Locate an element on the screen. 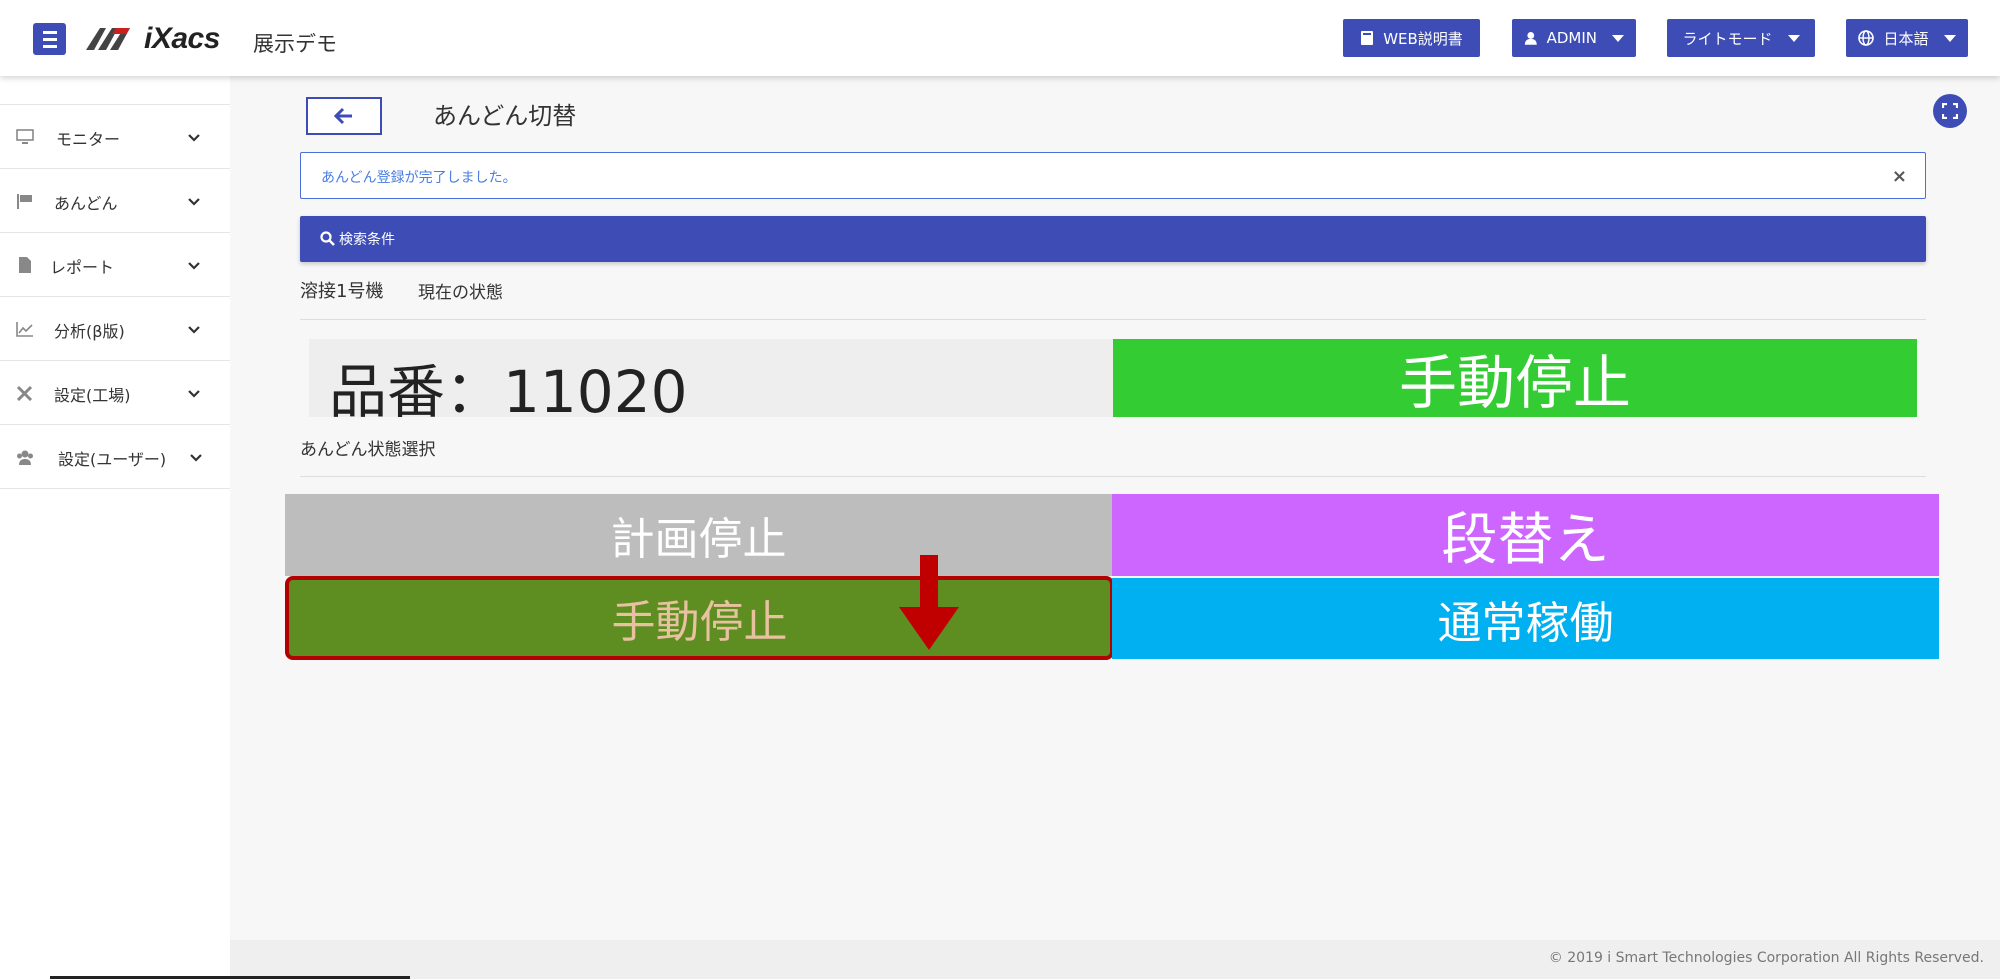  site-name: 展示デモ is located at coordinates (295, 44).